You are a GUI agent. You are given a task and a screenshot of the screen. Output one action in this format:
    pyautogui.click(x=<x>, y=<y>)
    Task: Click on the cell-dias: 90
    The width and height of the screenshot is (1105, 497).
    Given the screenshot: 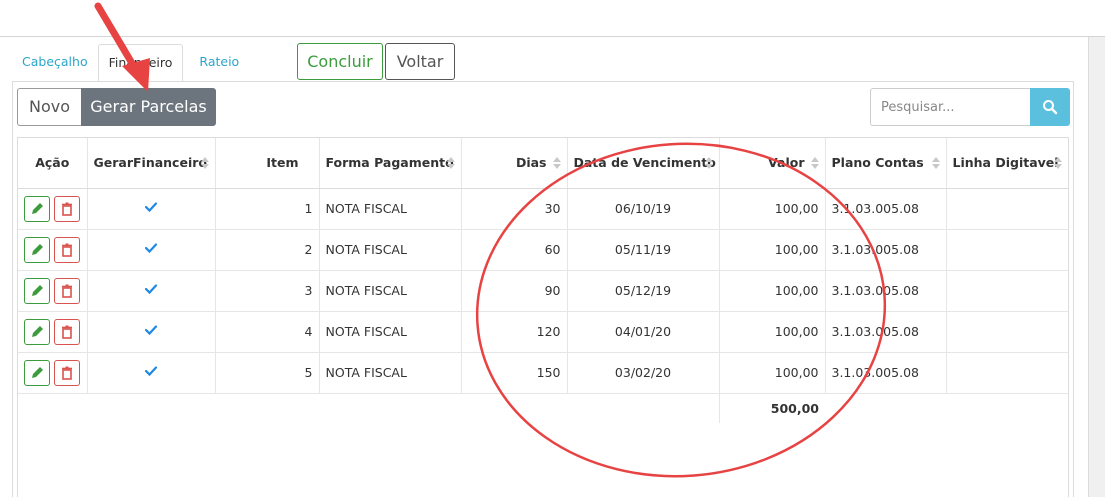 What is the action you would take?
    pyautogui.click(x=514, y=291)
    